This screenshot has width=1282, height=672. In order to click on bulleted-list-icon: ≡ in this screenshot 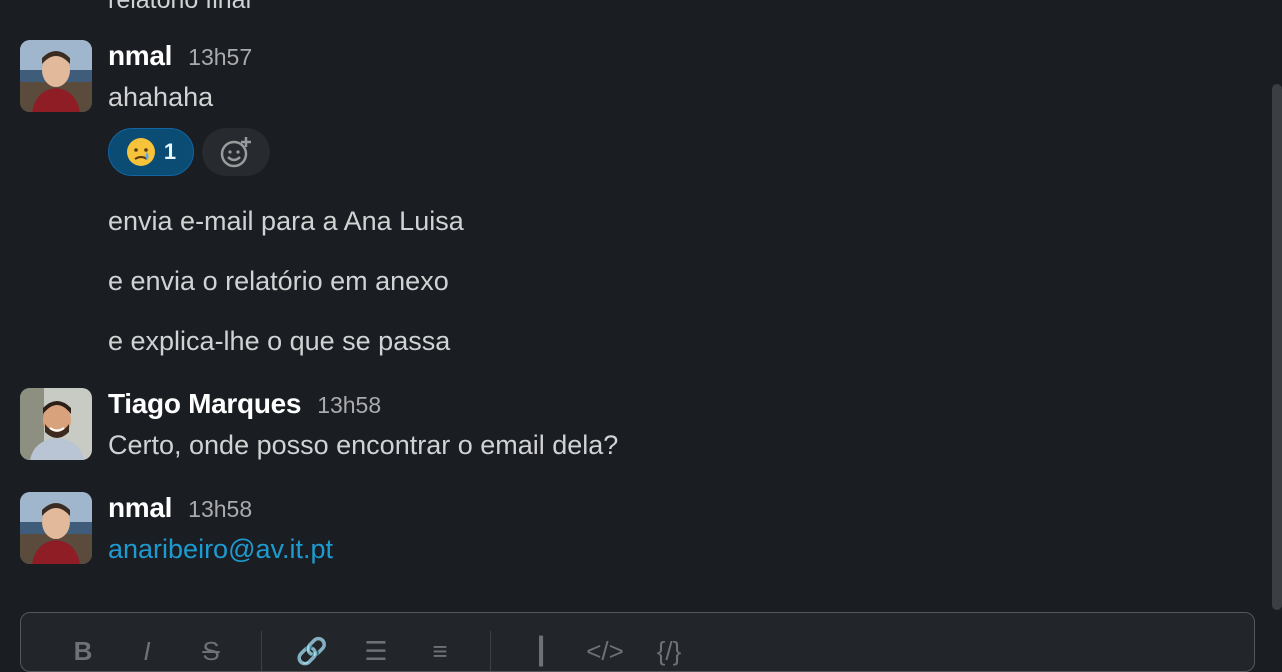, I will do `click(440, 651)`.